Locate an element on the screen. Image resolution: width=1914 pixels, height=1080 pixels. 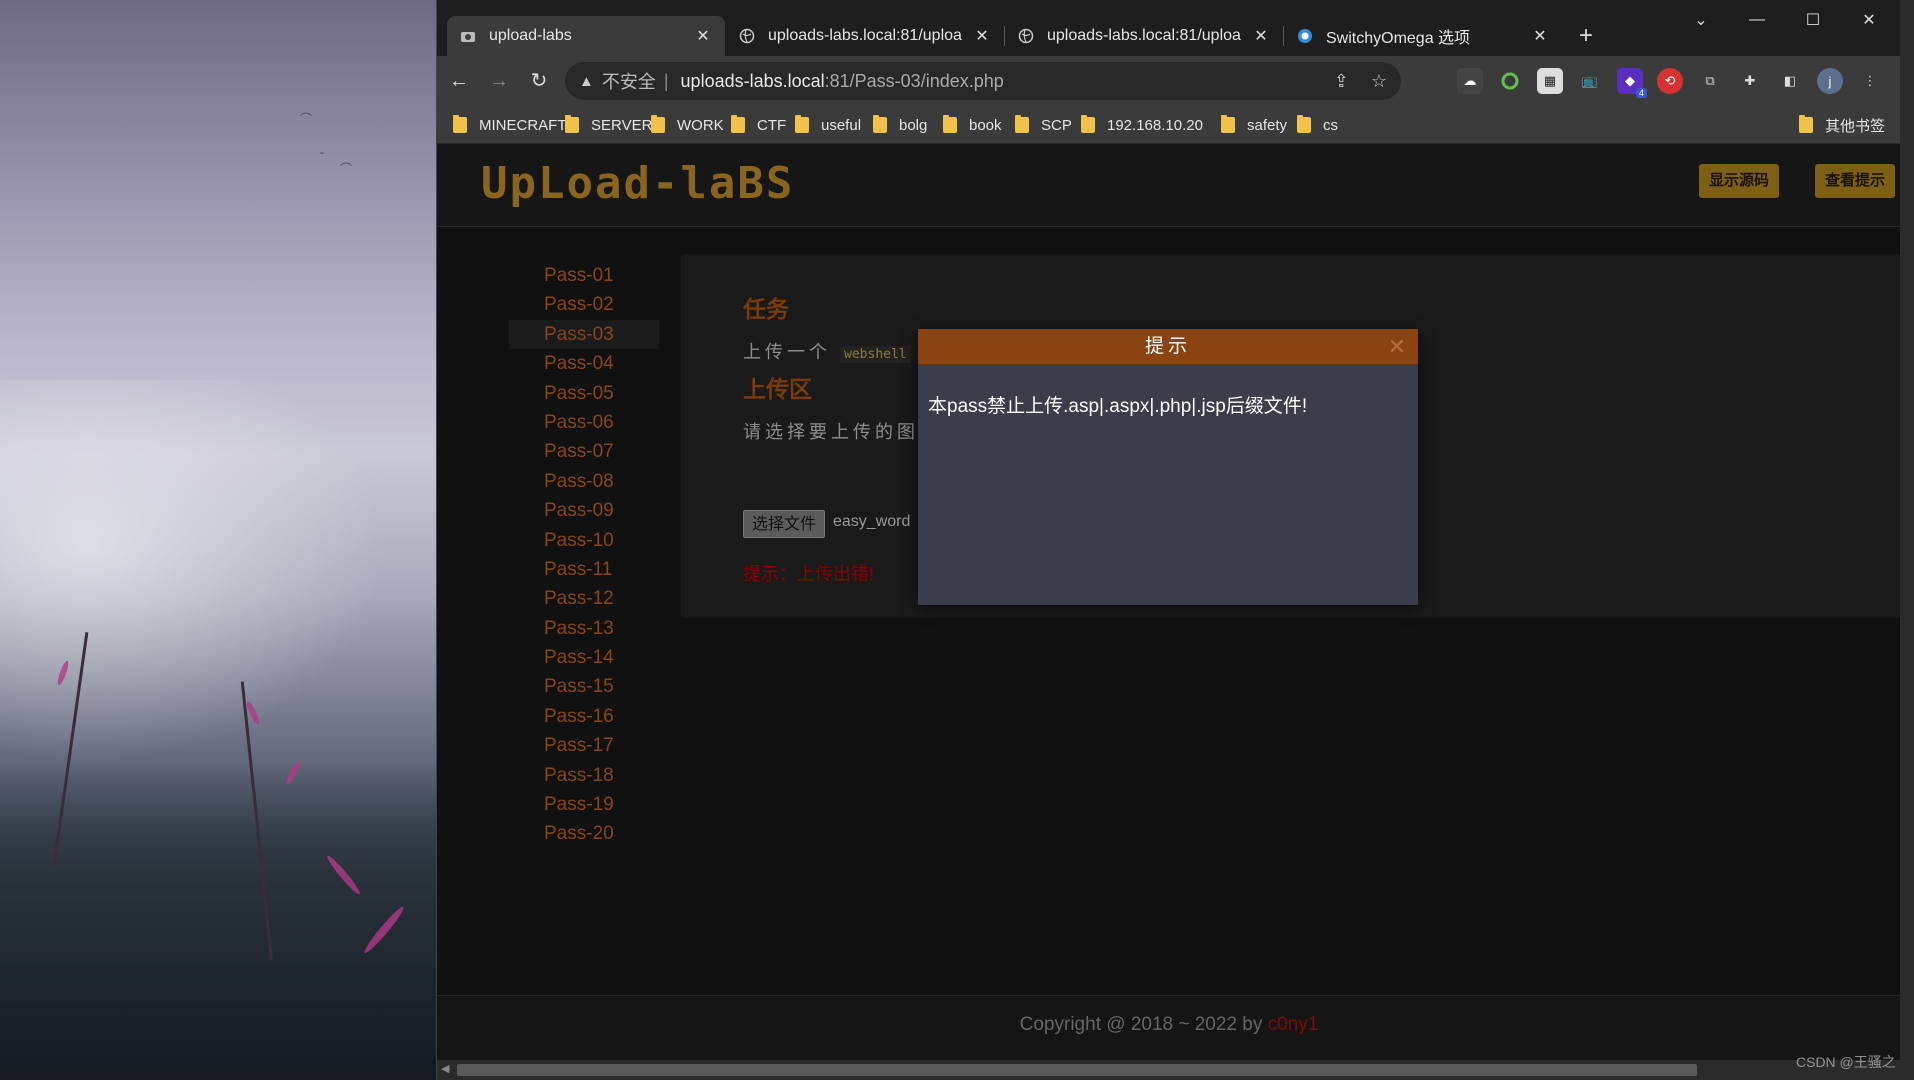
bird-shape: ˇ is located at coordinates (322, 157).